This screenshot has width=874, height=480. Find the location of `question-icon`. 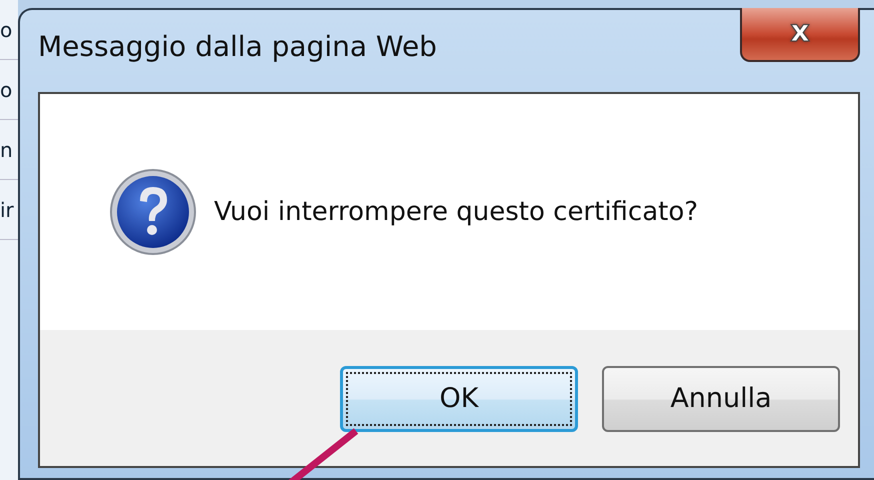

question-icon is located at coordinates (153, 212).